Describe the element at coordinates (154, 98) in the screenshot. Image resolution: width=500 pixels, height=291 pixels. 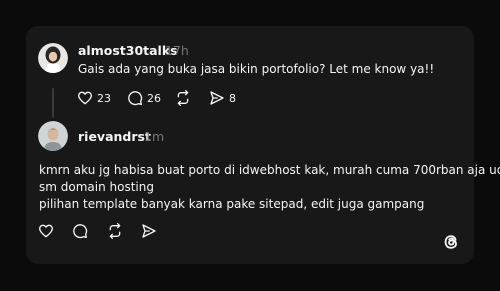
I see `comment-count: 26` at that location.